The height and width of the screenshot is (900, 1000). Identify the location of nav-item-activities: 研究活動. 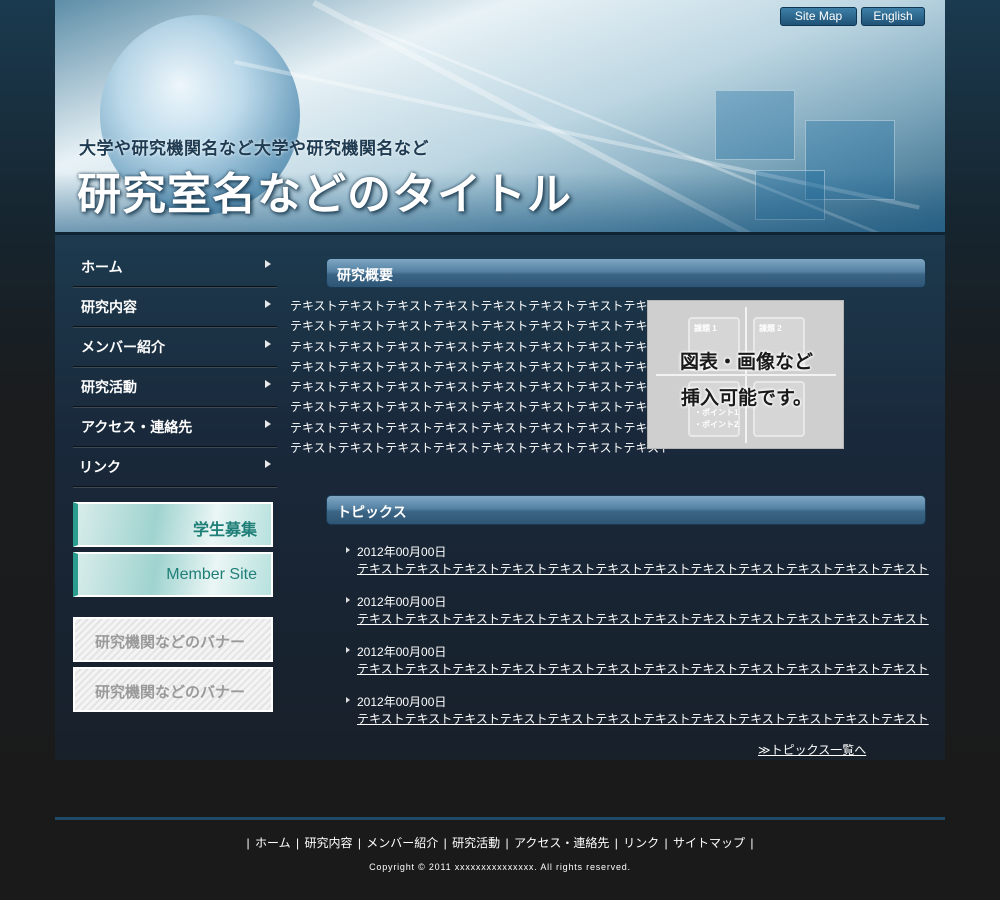
(175, 387).